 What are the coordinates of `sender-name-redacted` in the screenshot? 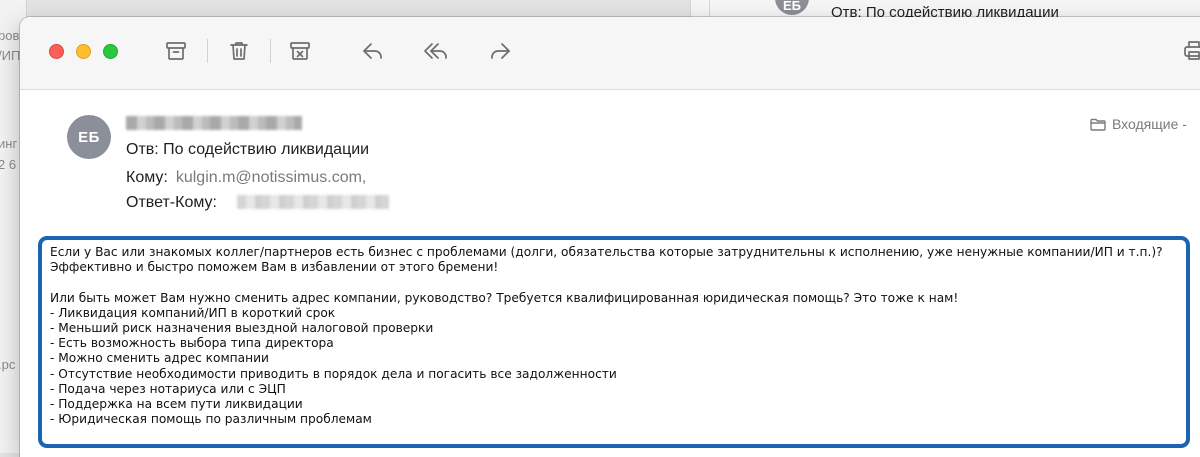 It's located at (214, 123).